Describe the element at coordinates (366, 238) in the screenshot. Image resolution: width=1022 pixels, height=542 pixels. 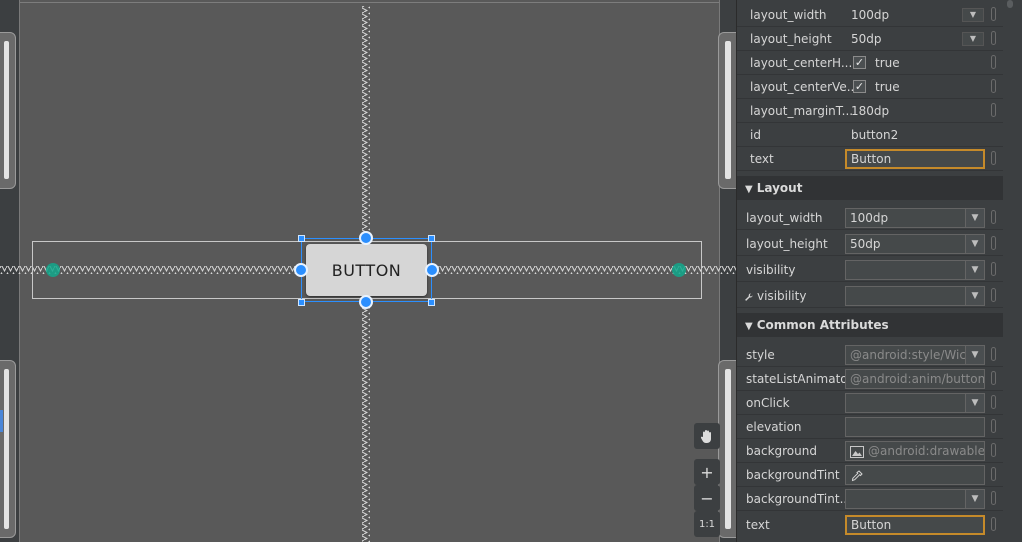
I see `constraint-handle-top` at that location.